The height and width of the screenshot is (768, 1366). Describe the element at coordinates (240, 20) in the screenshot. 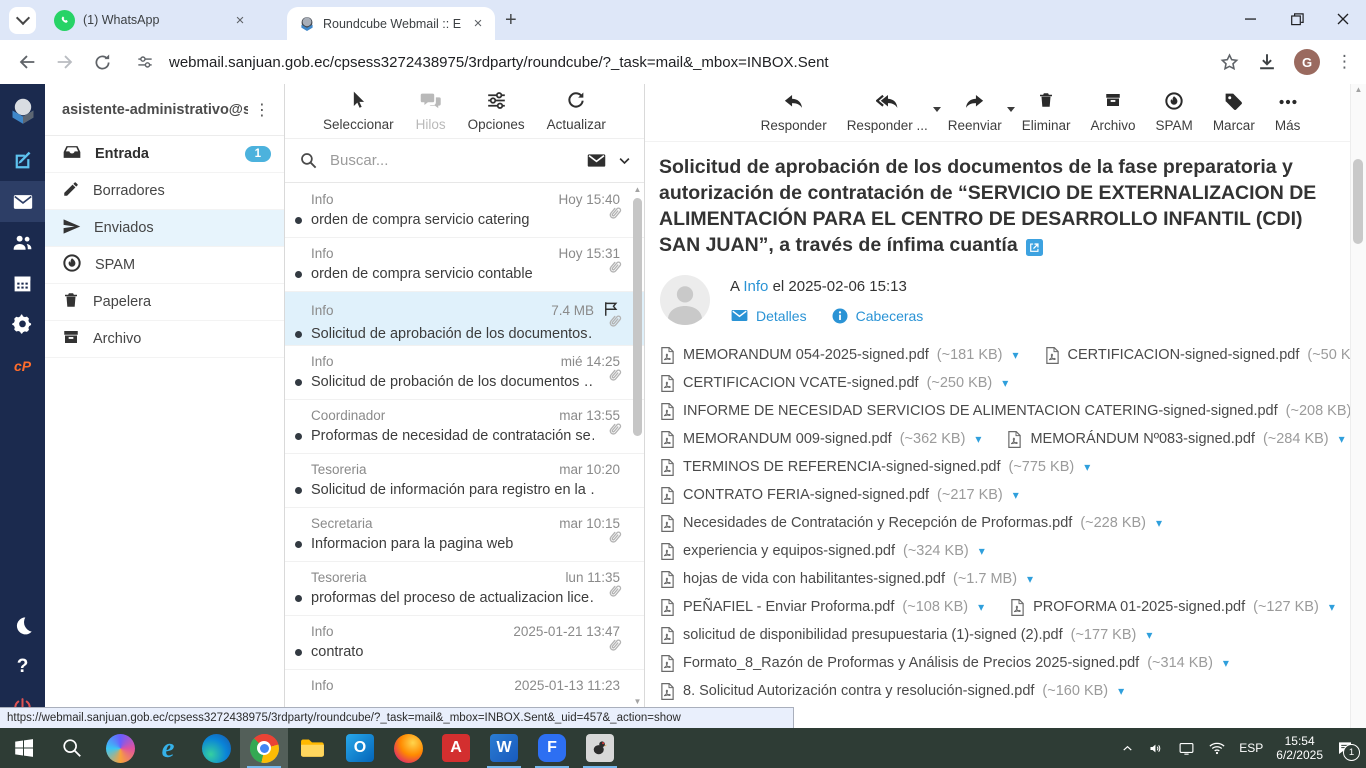

I see `tab-close-button: ×` at that location.